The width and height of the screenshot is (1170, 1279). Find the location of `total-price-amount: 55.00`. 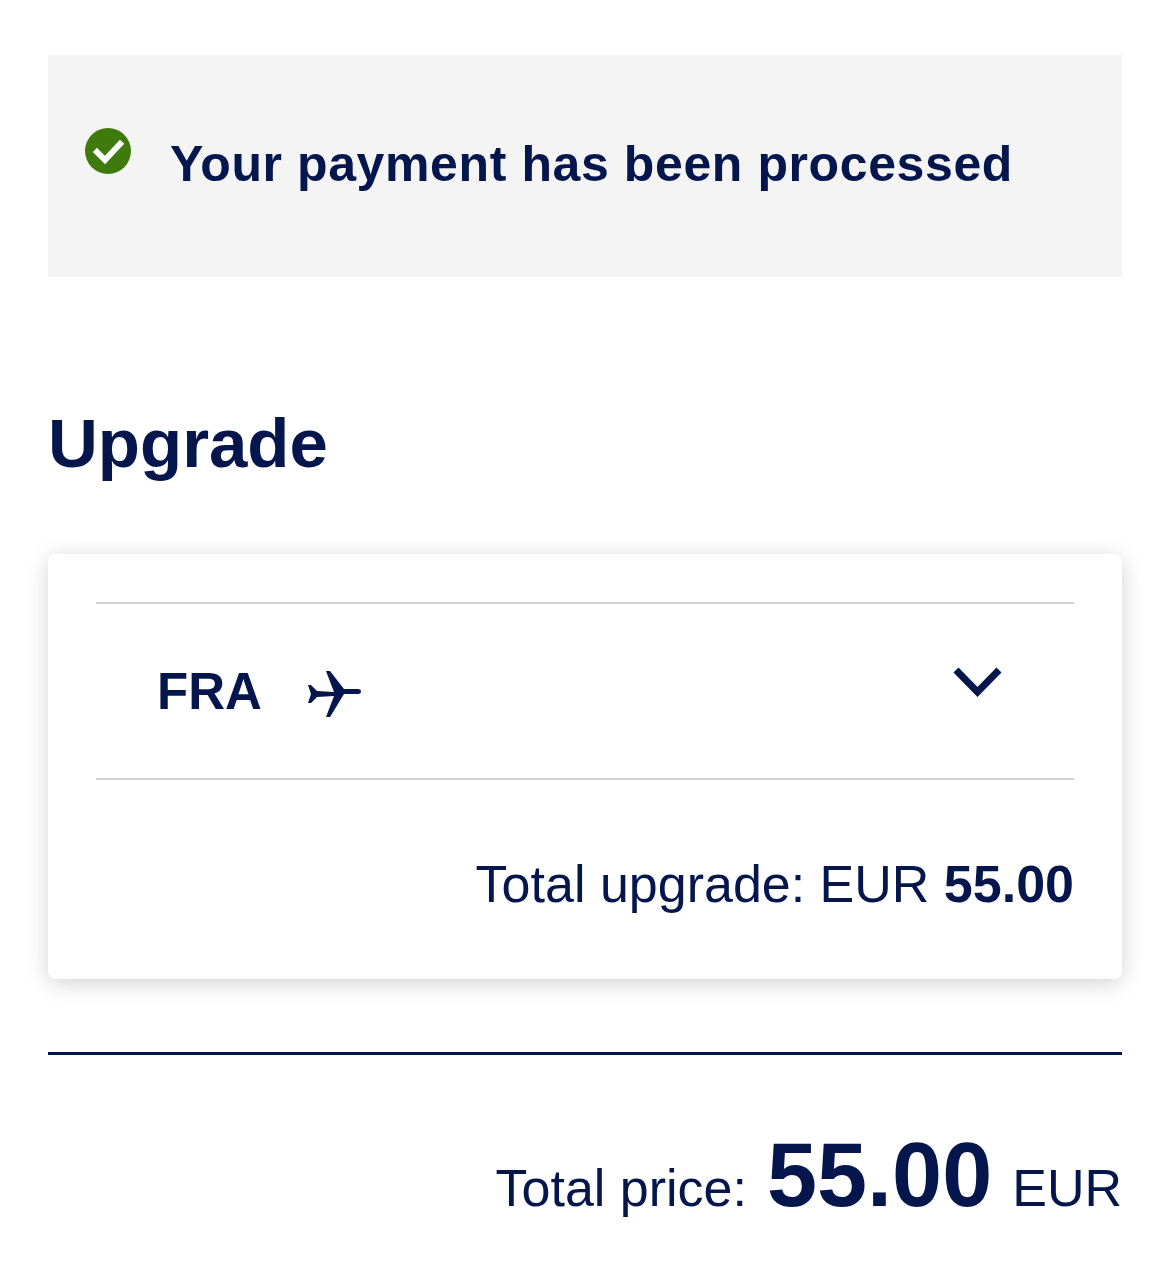

total-price-amount: 55.00 is located at coordinates (879, 1175).